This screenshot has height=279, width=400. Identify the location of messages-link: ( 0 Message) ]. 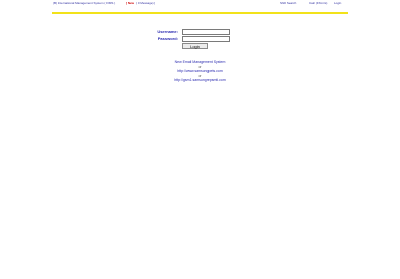
(145, 3).